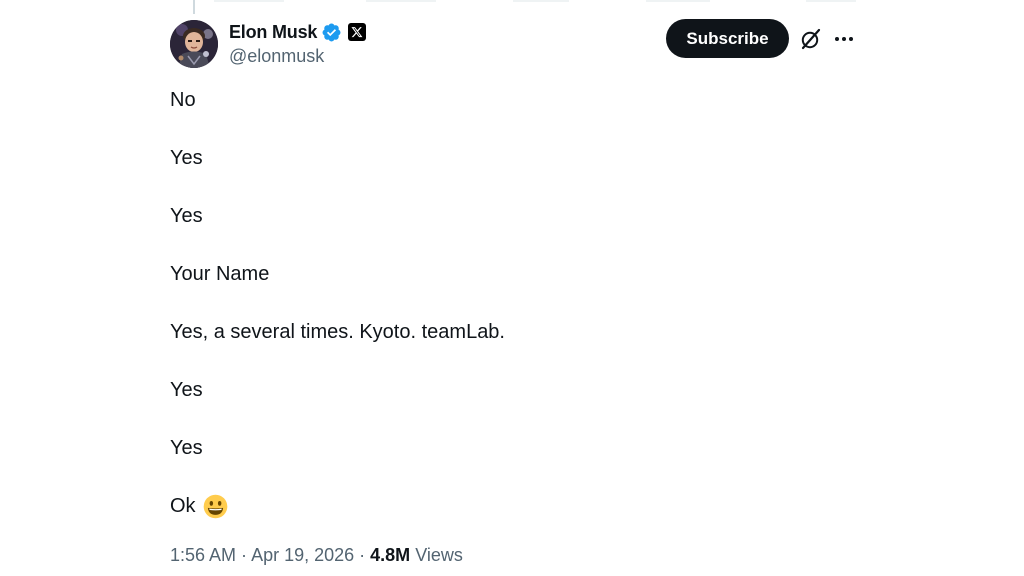 This screenshot has height=576, width=1024. I want to click on name-row: Elon Musk, so click(298, 32).